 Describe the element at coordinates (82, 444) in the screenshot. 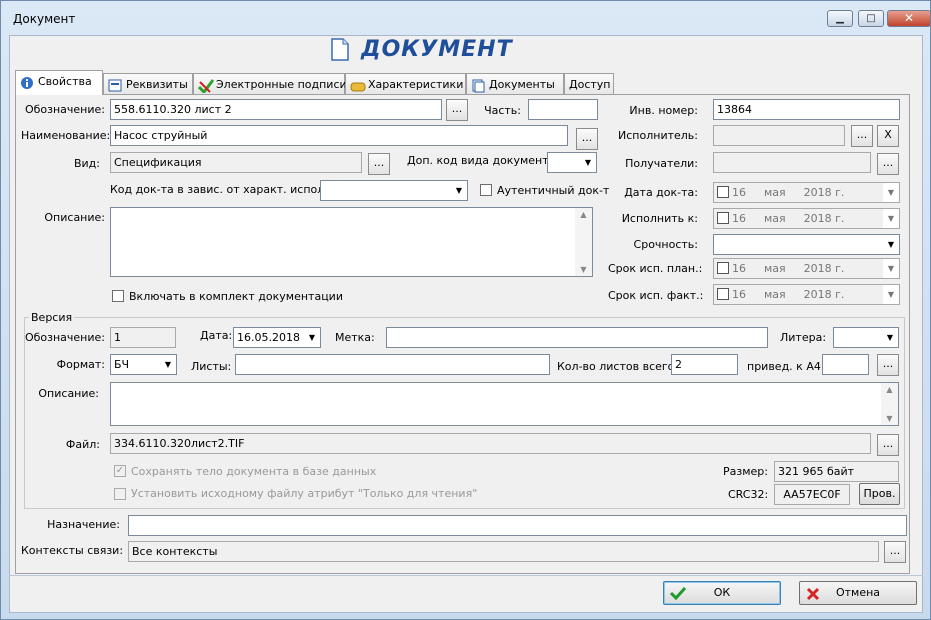

I see `file-label: Файл:` at that location.